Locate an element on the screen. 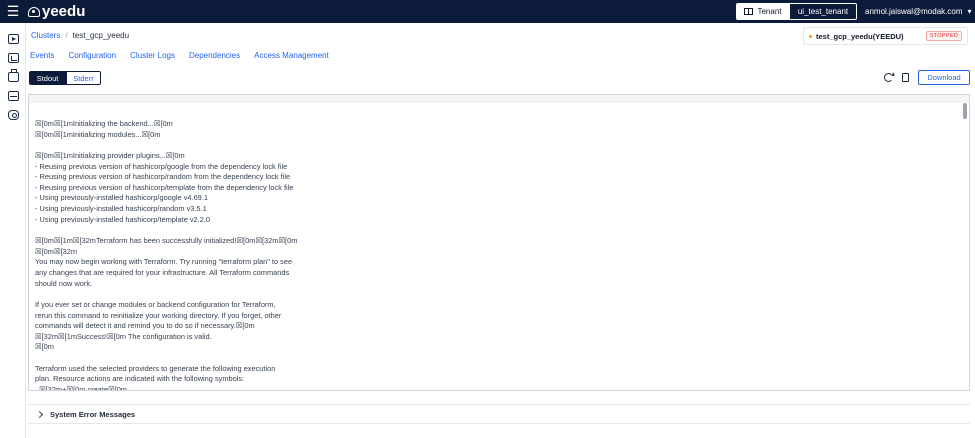 Image resolution: width=975 pixels, height=438 pixels. tenant-label: Tenant is located at coordinates (769, 11).